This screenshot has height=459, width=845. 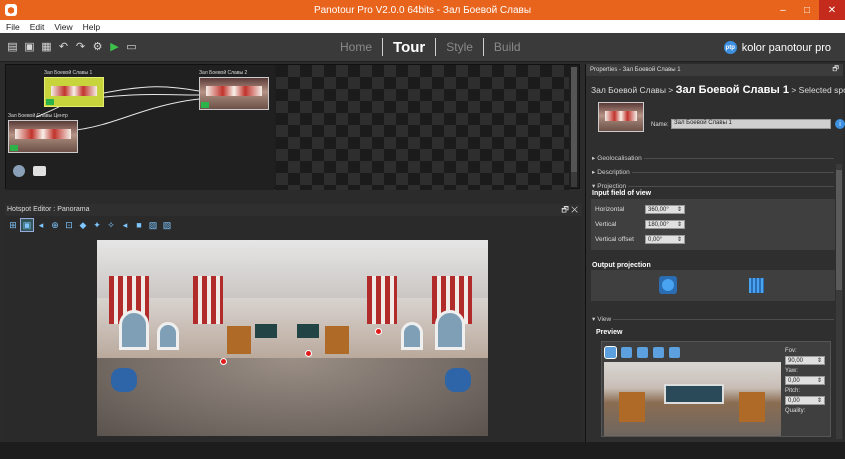 What do you see at coordinates (459, 47) in the screenshot?
I see `tab-style: Style` at bounding box center [459, 47].